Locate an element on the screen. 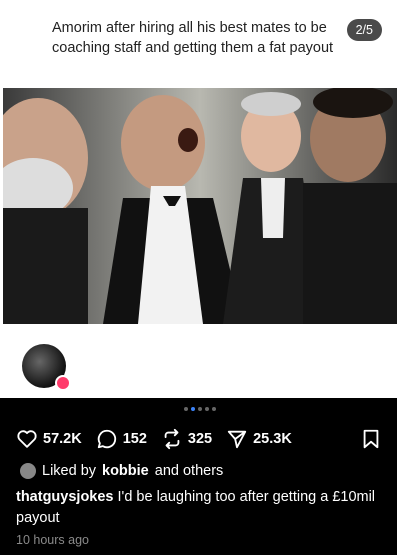 The width and height of the screenshot is (397, 555). liked-by-avatar is located at coordinates (28, 471).